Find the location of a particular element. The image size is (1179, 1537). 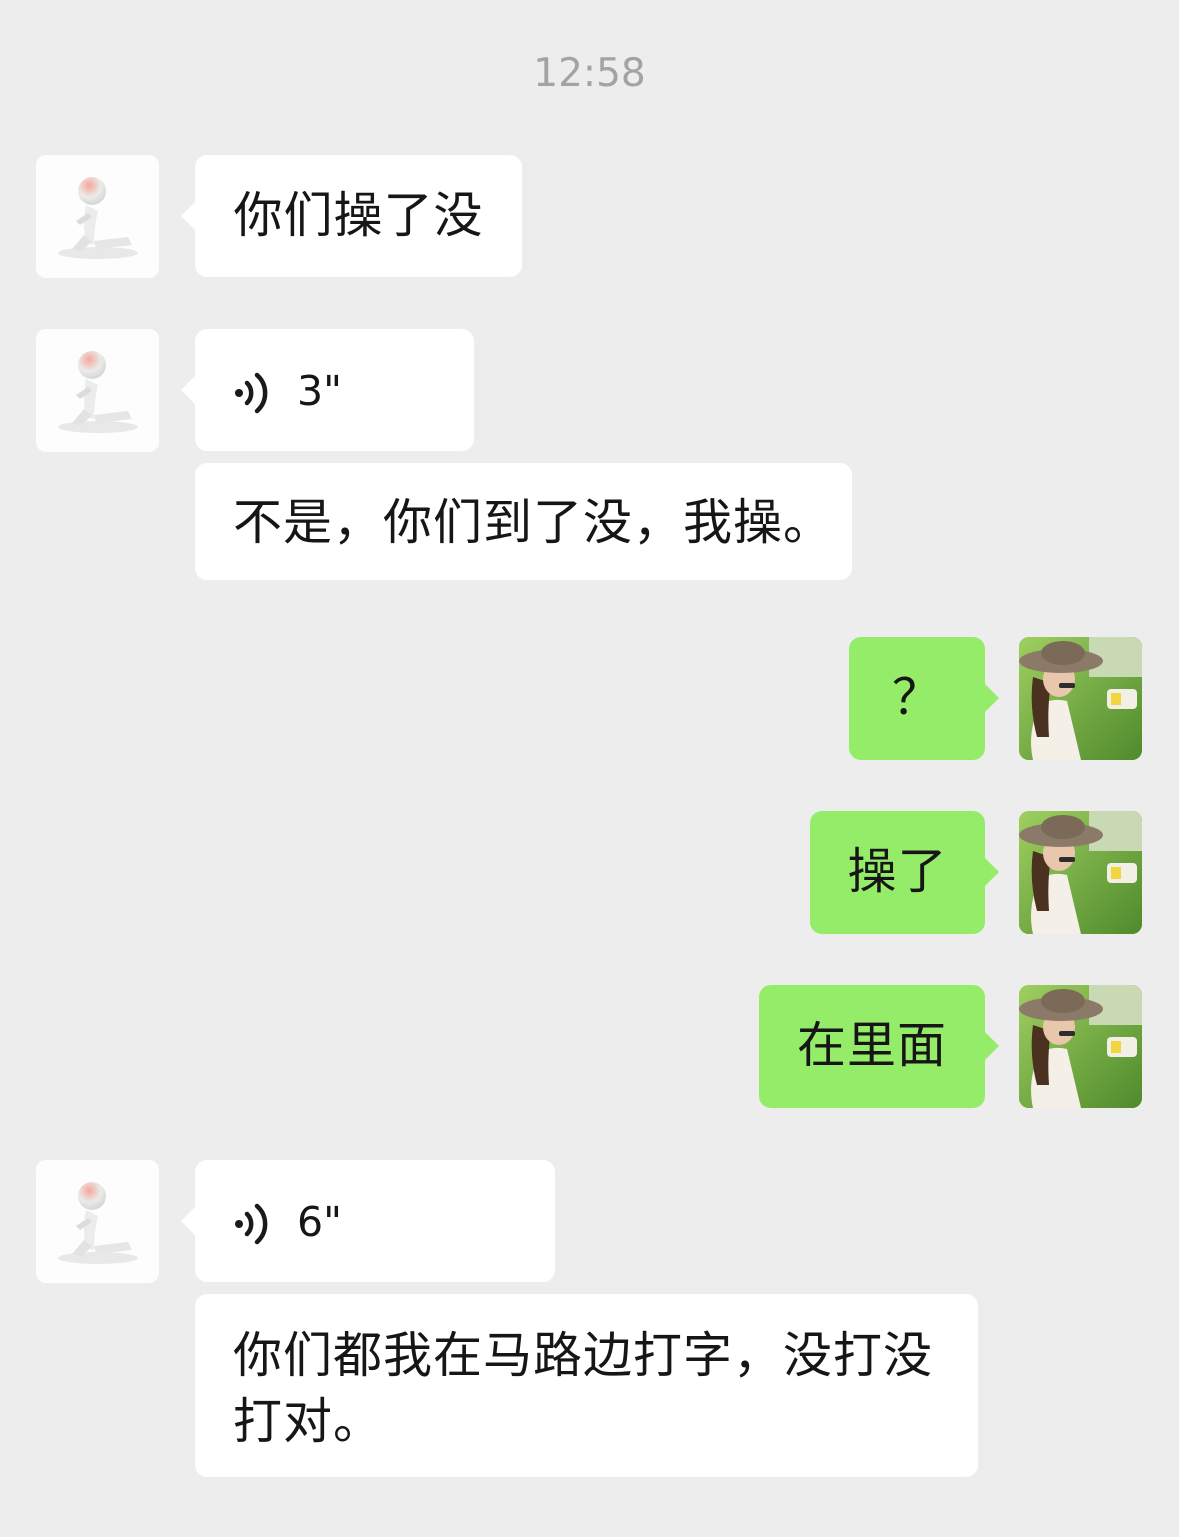

voice-message-bubble: 3" is located at coordinates (327, 390).